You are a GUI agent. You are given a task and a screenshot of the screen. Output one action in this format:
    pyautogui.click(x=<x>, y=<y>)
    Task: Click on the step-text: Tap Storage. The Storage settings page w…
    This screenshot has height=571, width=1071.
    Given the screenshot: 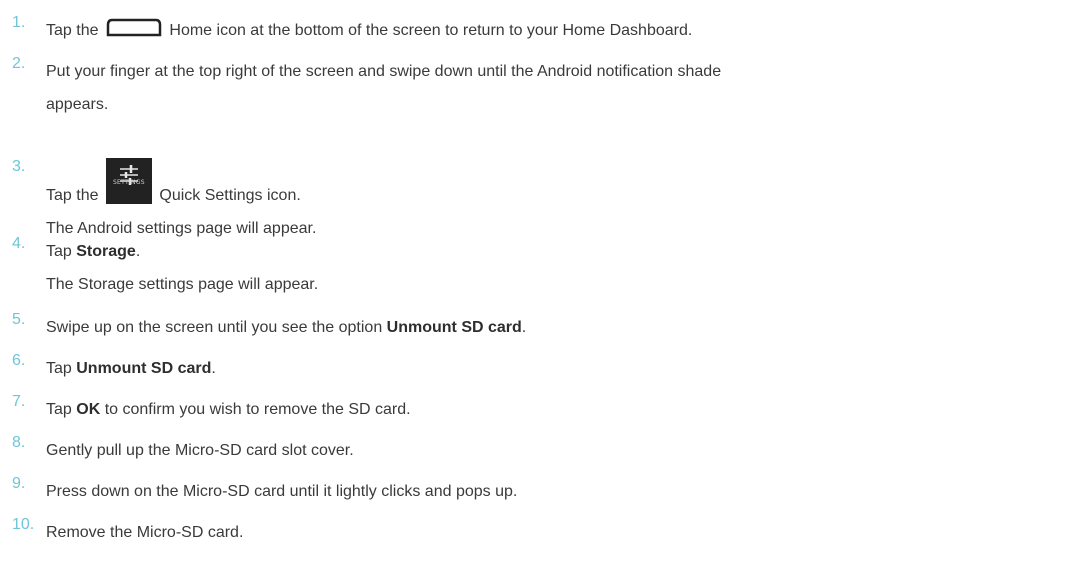 What is the action you would take?
    pyautogui.click(x=553, y=268)
    